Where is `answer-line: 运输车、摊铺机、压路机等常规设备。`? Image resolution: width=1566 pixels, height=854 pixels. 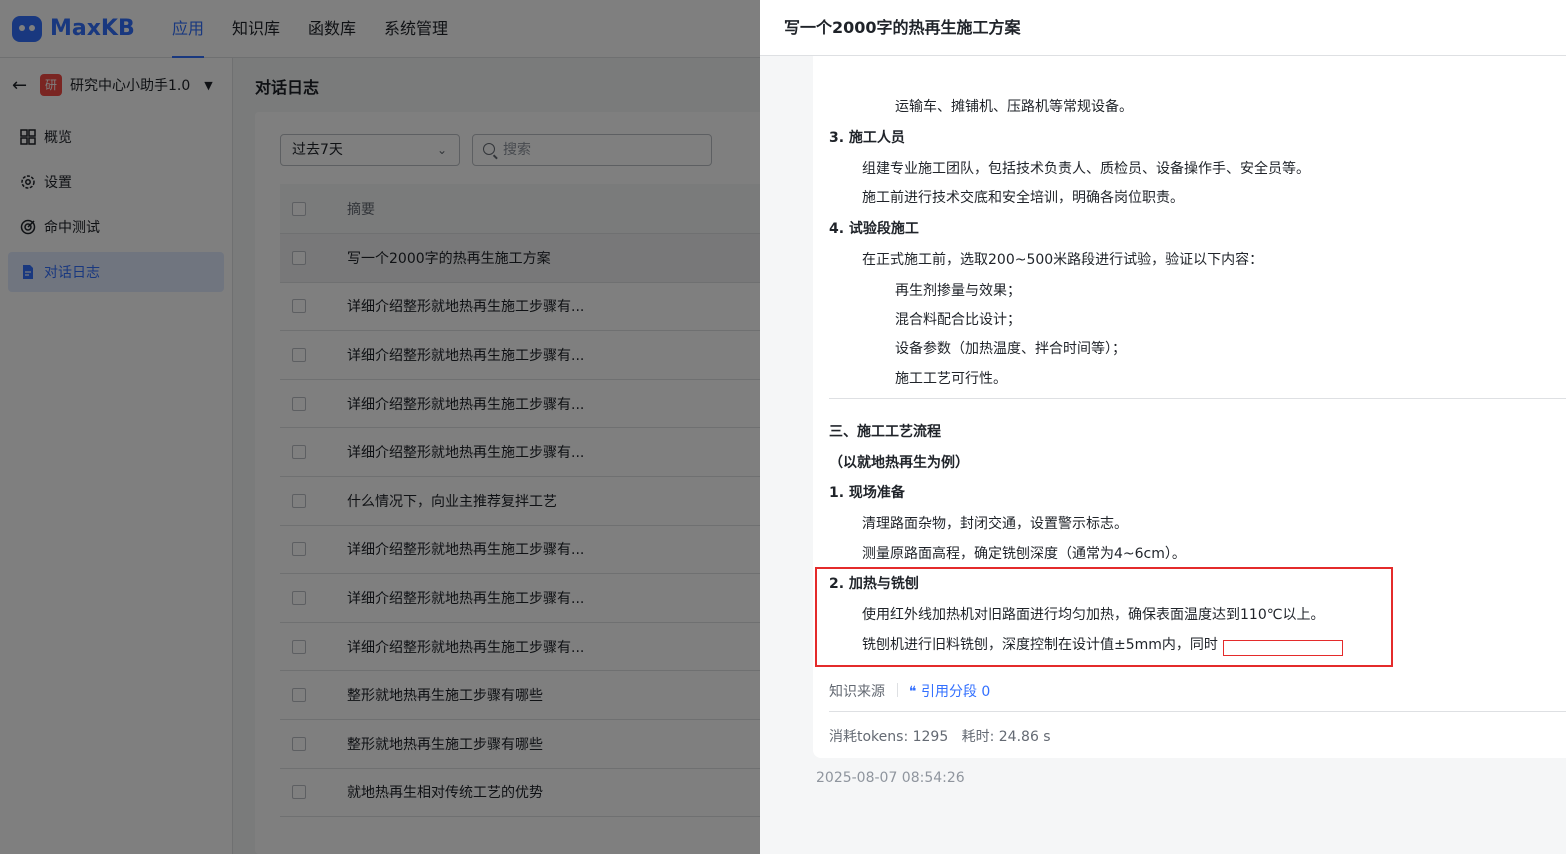
answer-line: 运输车、摊铺机、压路机等常规设备。 is located at coordinates (1014, 107).